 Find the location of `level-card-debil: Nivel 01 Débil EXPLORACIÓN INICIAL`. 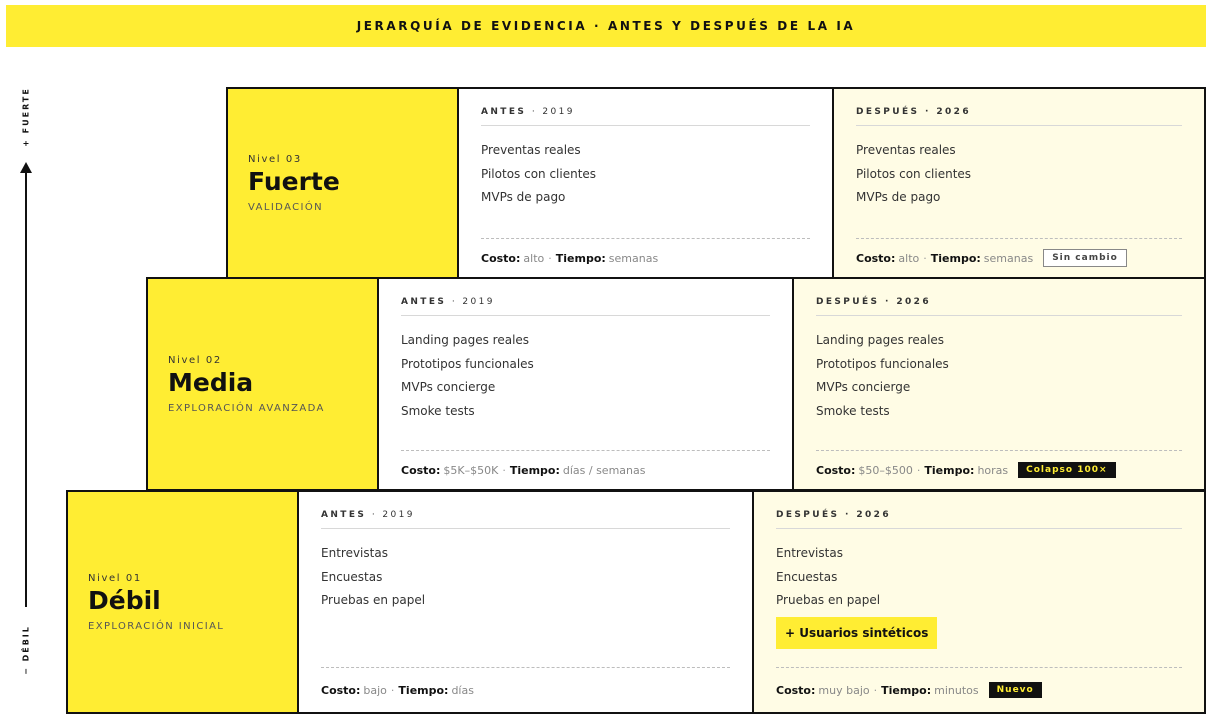

level-card-debil: Nivel 01 Débil EXPLORACIÓN INICIAL is located at coordinates (183, 602).